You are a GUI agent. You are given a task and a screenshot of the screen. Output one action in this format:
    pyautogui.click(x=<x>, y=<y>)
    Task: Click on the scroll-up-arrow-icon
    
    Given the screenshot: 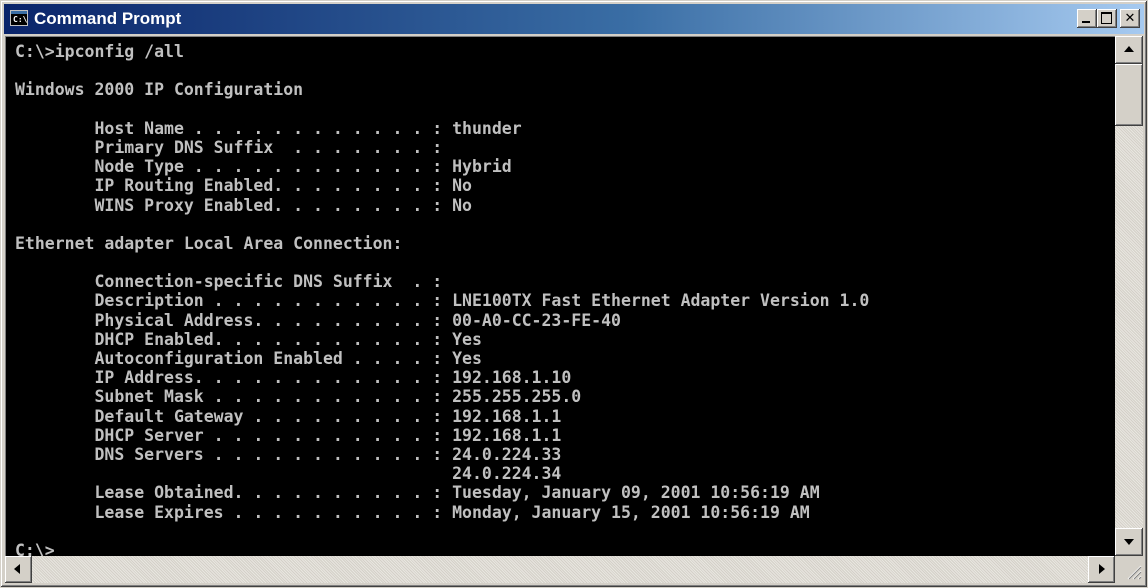 What is the action you would take?
    pyautogui.click(x=1129, y=49)
    